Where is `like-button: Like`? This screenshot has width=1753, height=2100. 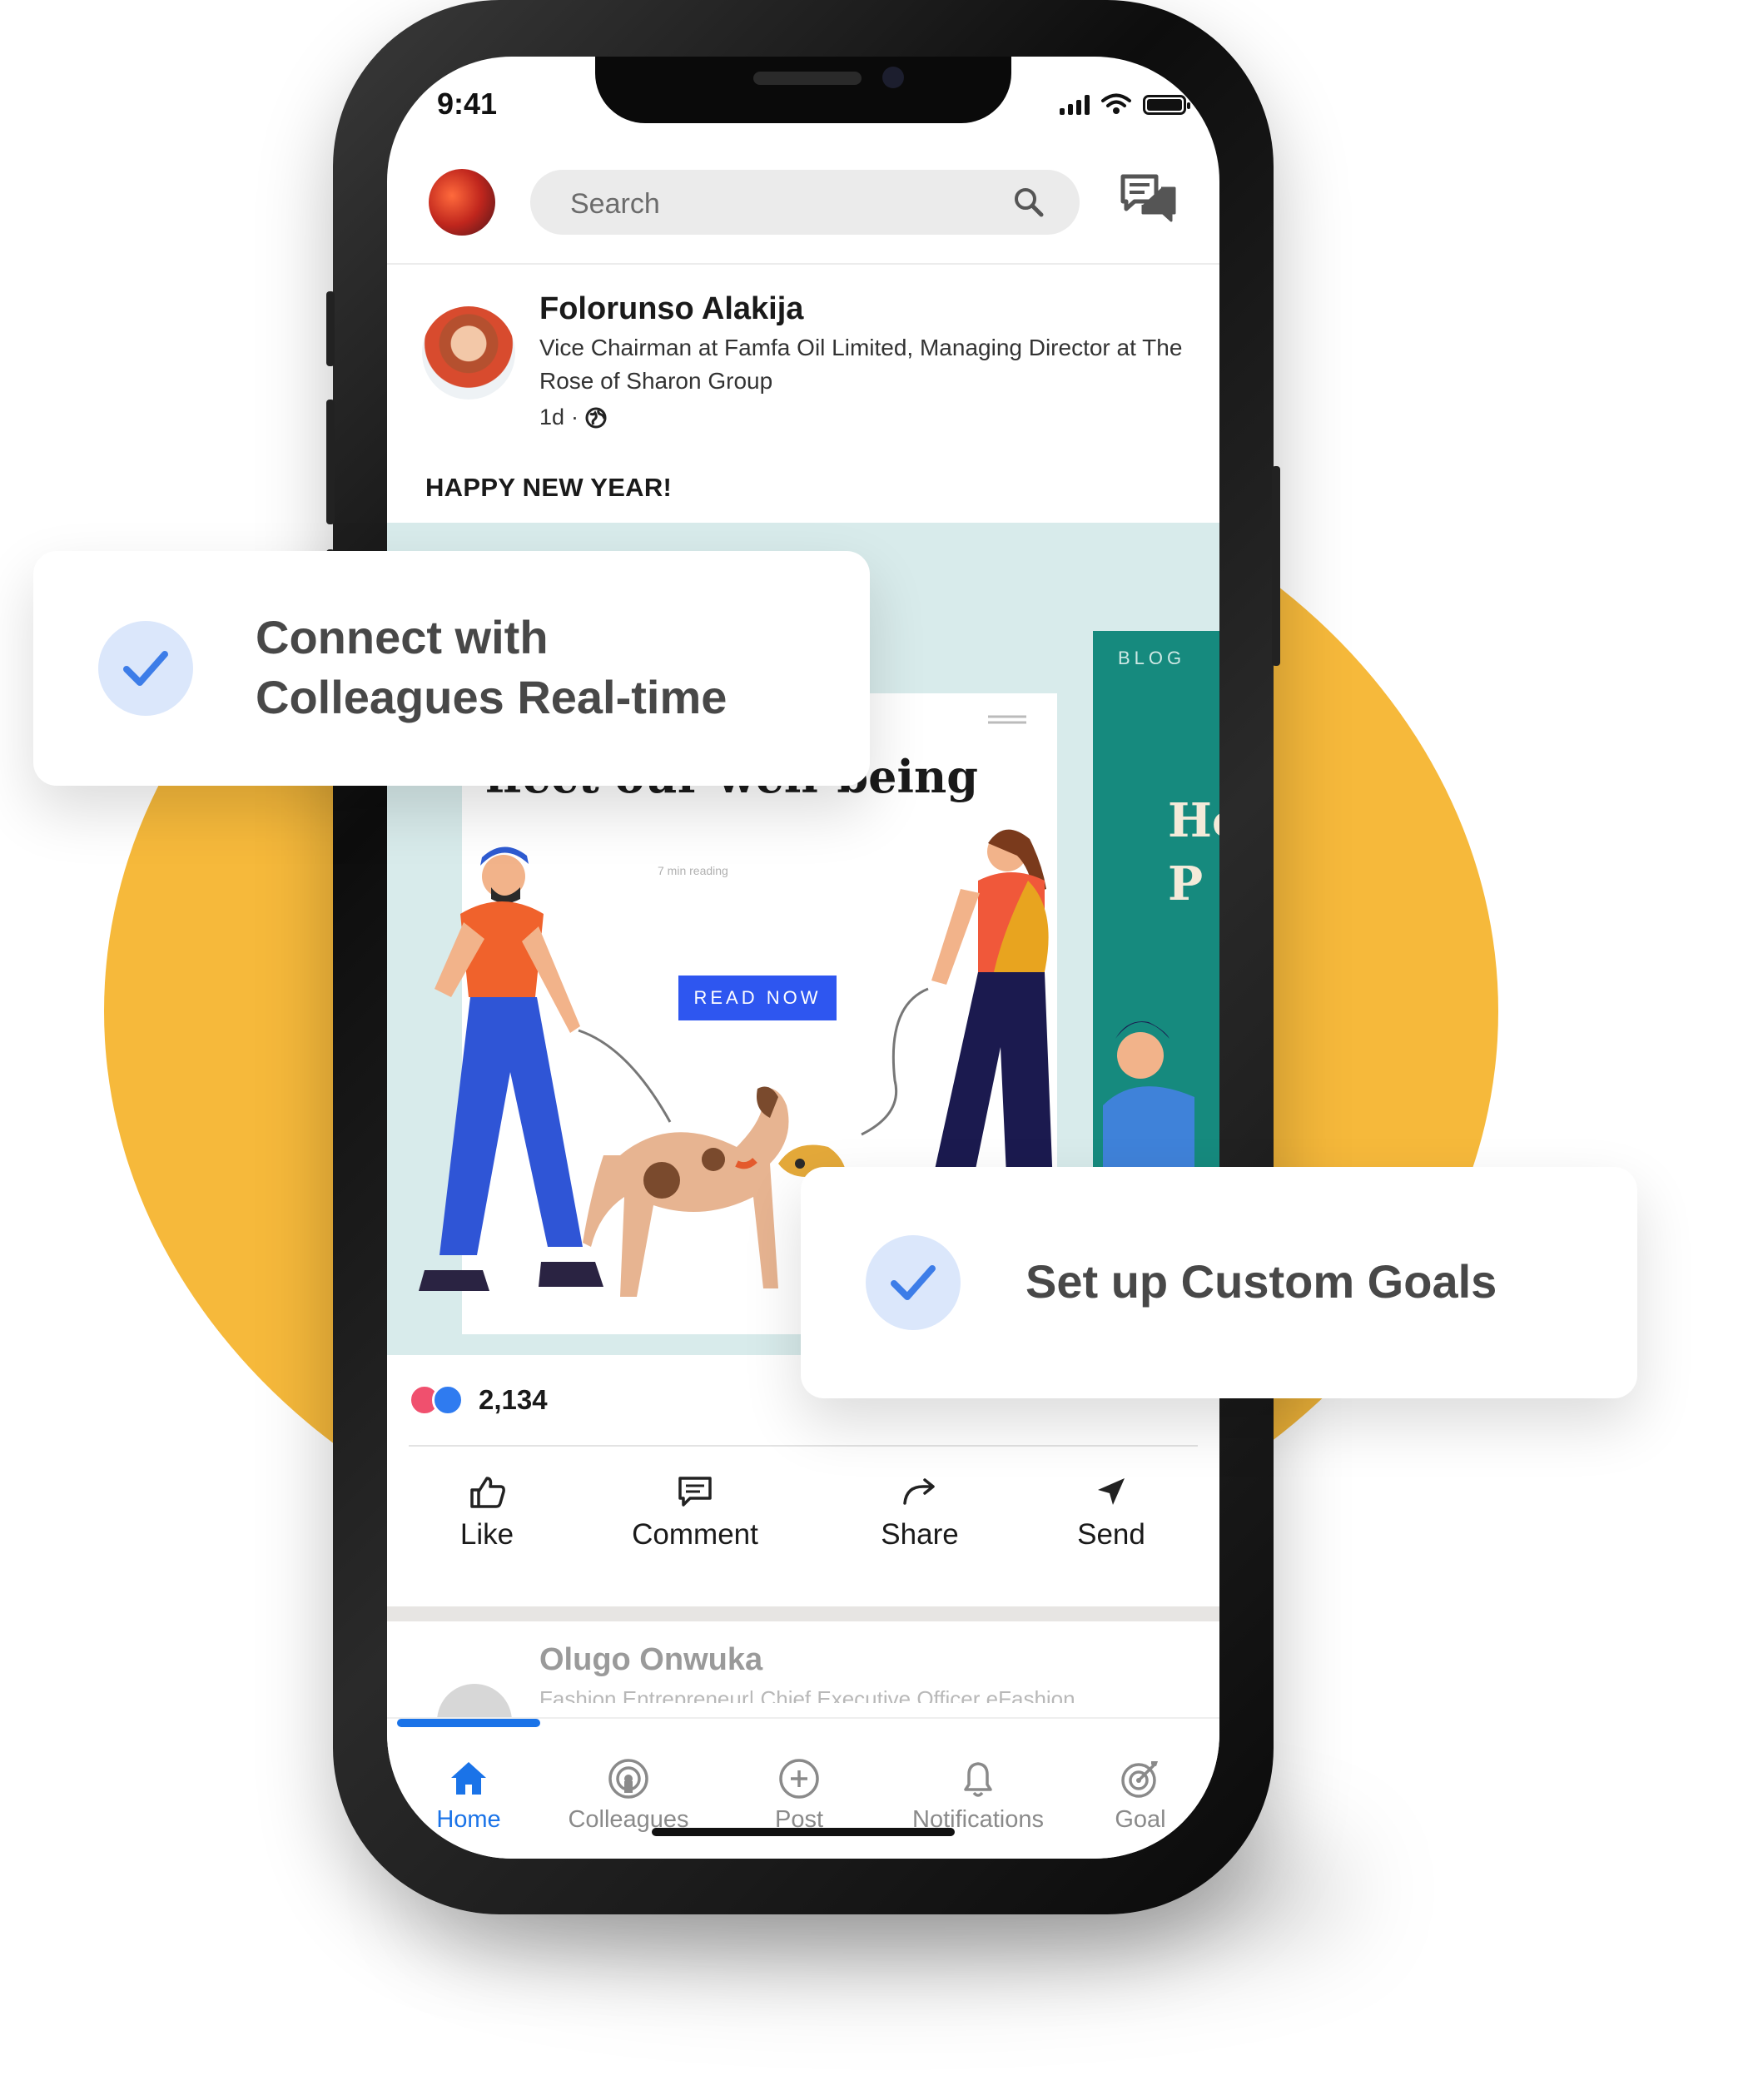
like-button: Like is located at coordinates (487, 1512).